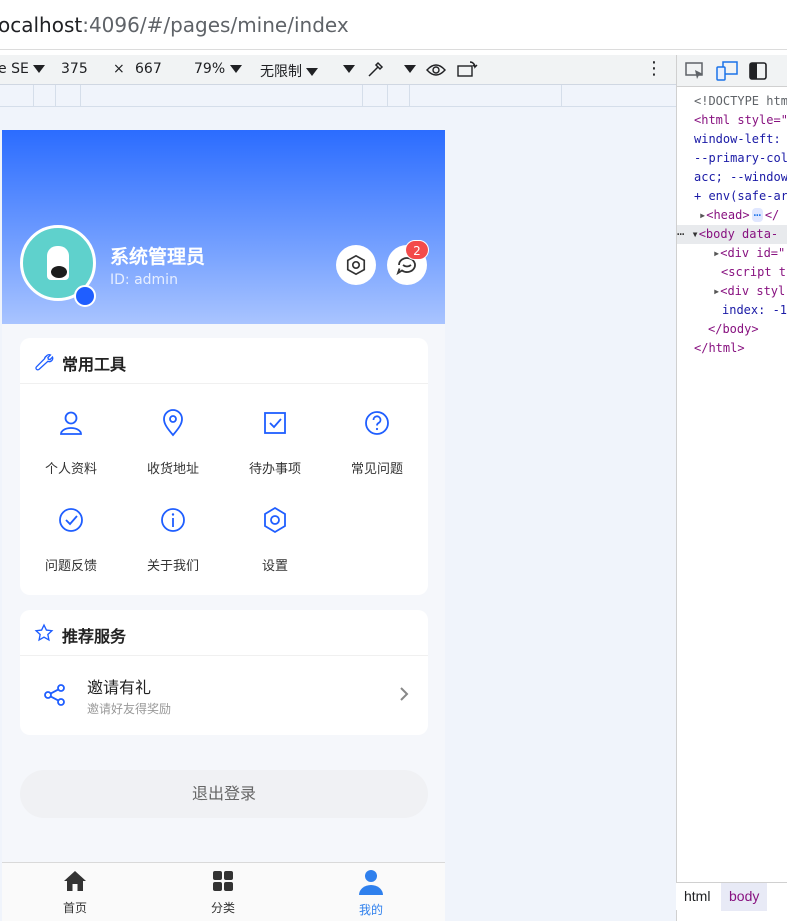  What do you see at coordinates (719, 348) in the screenshot?
I see `dom-line: </html>` at bounding box center [719, 348].